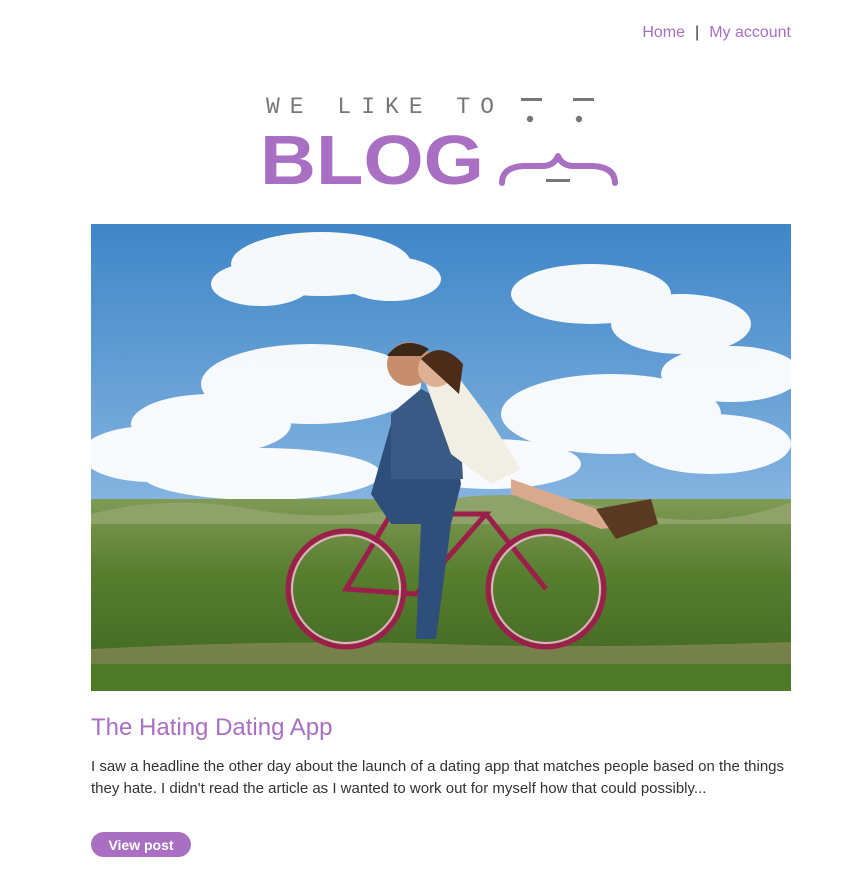  Describe the element at coordinates (385, 107) in the screenshot. I see `logo-tagline: WE LIKE TO` at that location.